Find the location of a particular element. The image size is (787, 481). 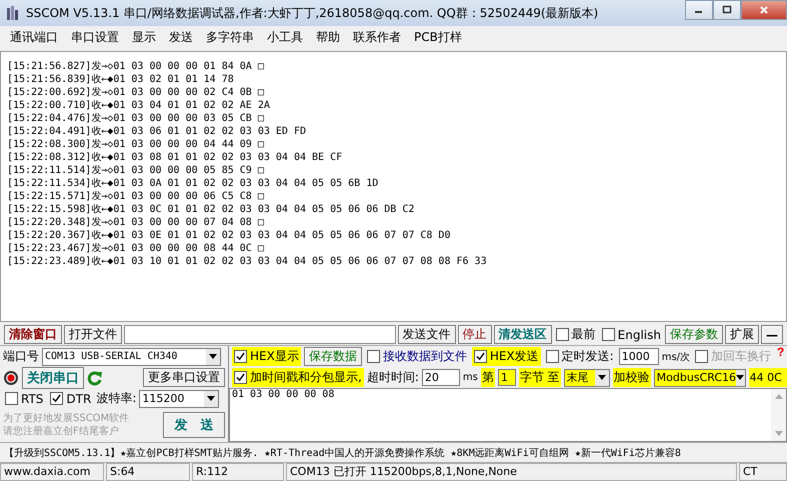

close-icon is located at coordinates (764, 10).